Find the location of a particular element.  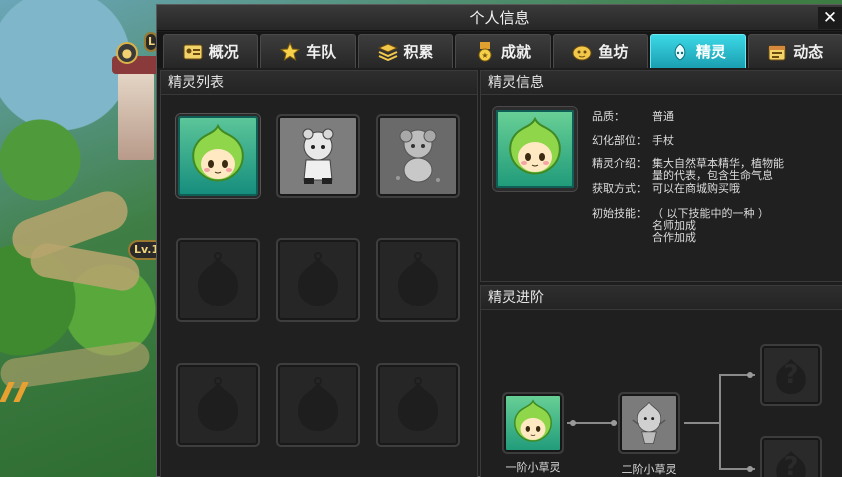

obtain-label: 获取方式： is located at coordinates (619, 188).